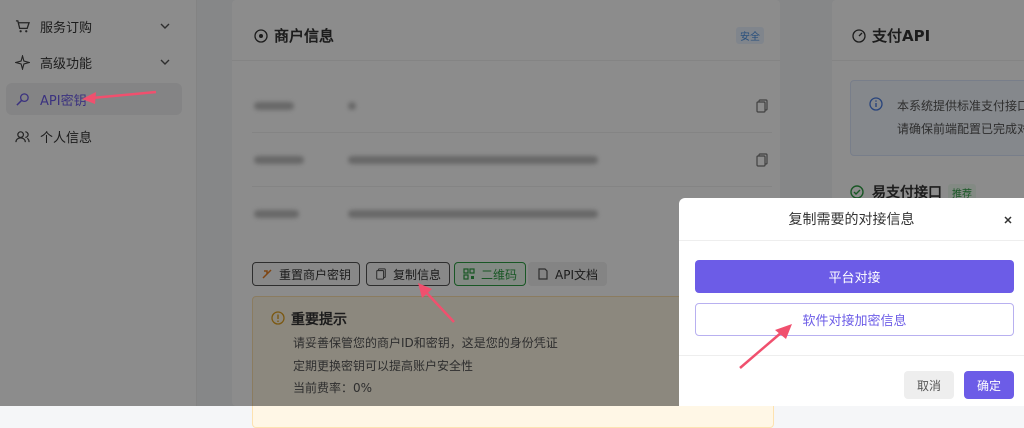 The height and width of the screenshot is (428, 1024). Describe the element at coordinates (854, 276) in the screenshot. I see `platform-integration-button: 平台对接` at that location.